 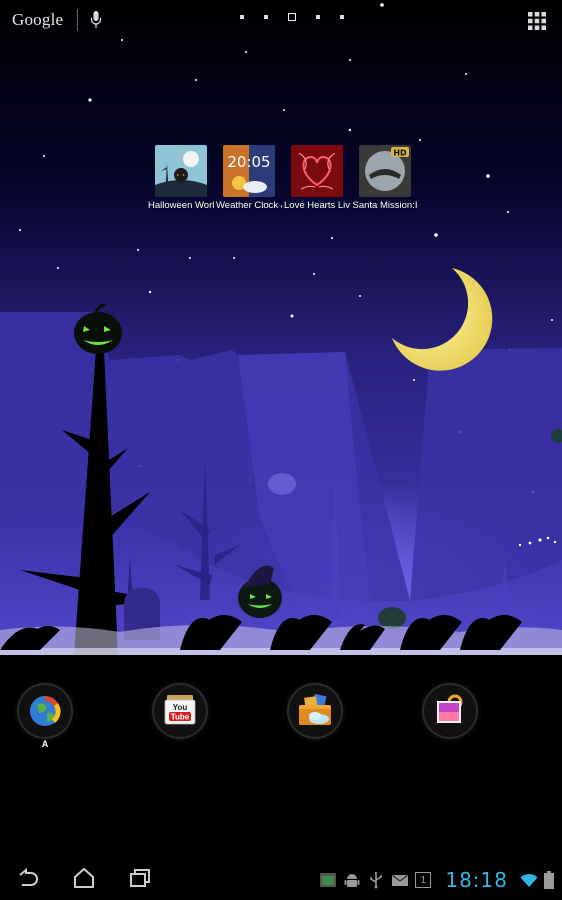 What do you see at coordinates (317, 205) in the screenshot?
I see `shortcut-label: Love Hearts Liv` at bounding box center [317, 205].